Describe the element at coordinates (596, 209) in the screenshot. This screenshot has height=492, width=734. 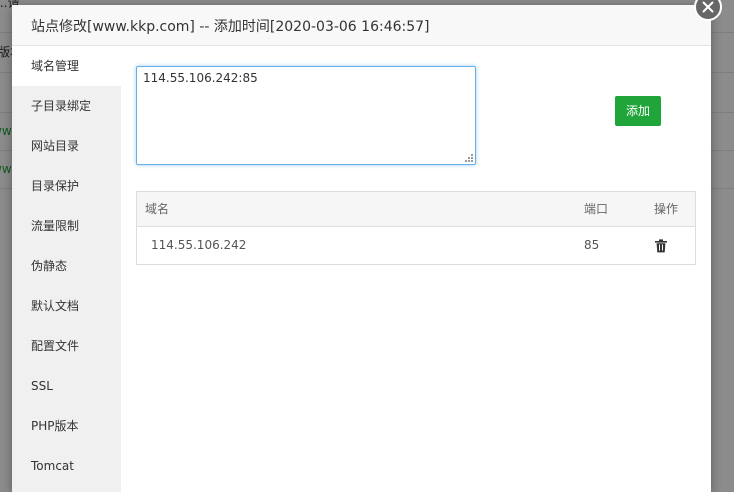
I see `column-header-port: 端口` at that location.